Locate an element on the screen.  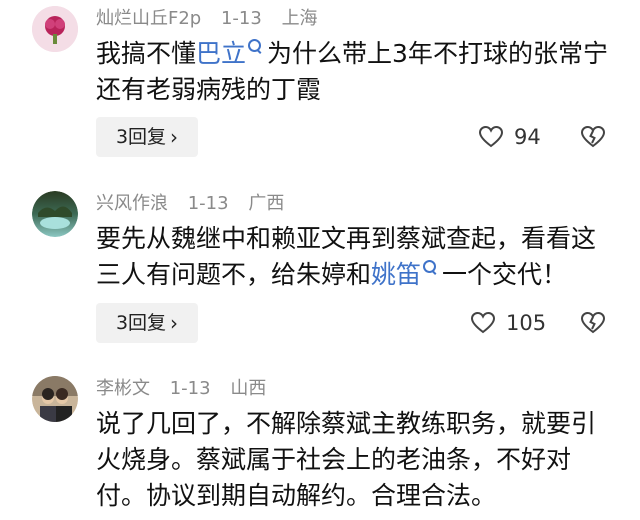
mention-link: 姚笛 is located at coordinates (396, 274).